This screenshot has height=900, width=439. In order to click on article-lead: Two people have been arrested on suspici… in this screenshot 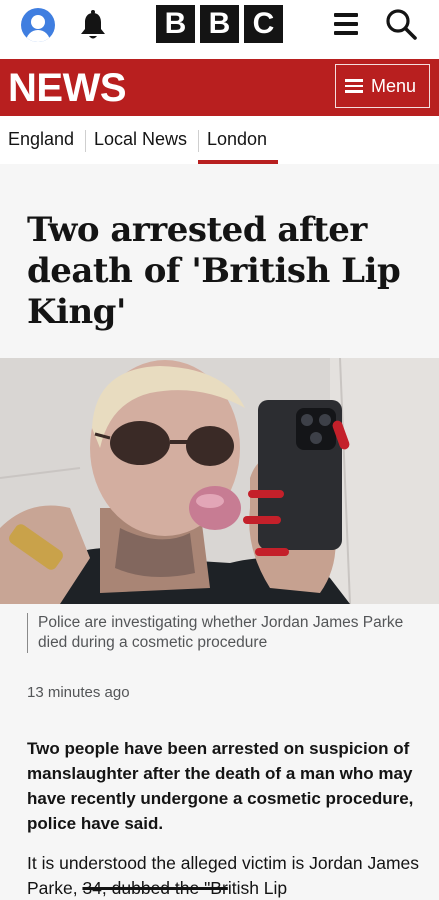, I will do `click(220, 786)`.